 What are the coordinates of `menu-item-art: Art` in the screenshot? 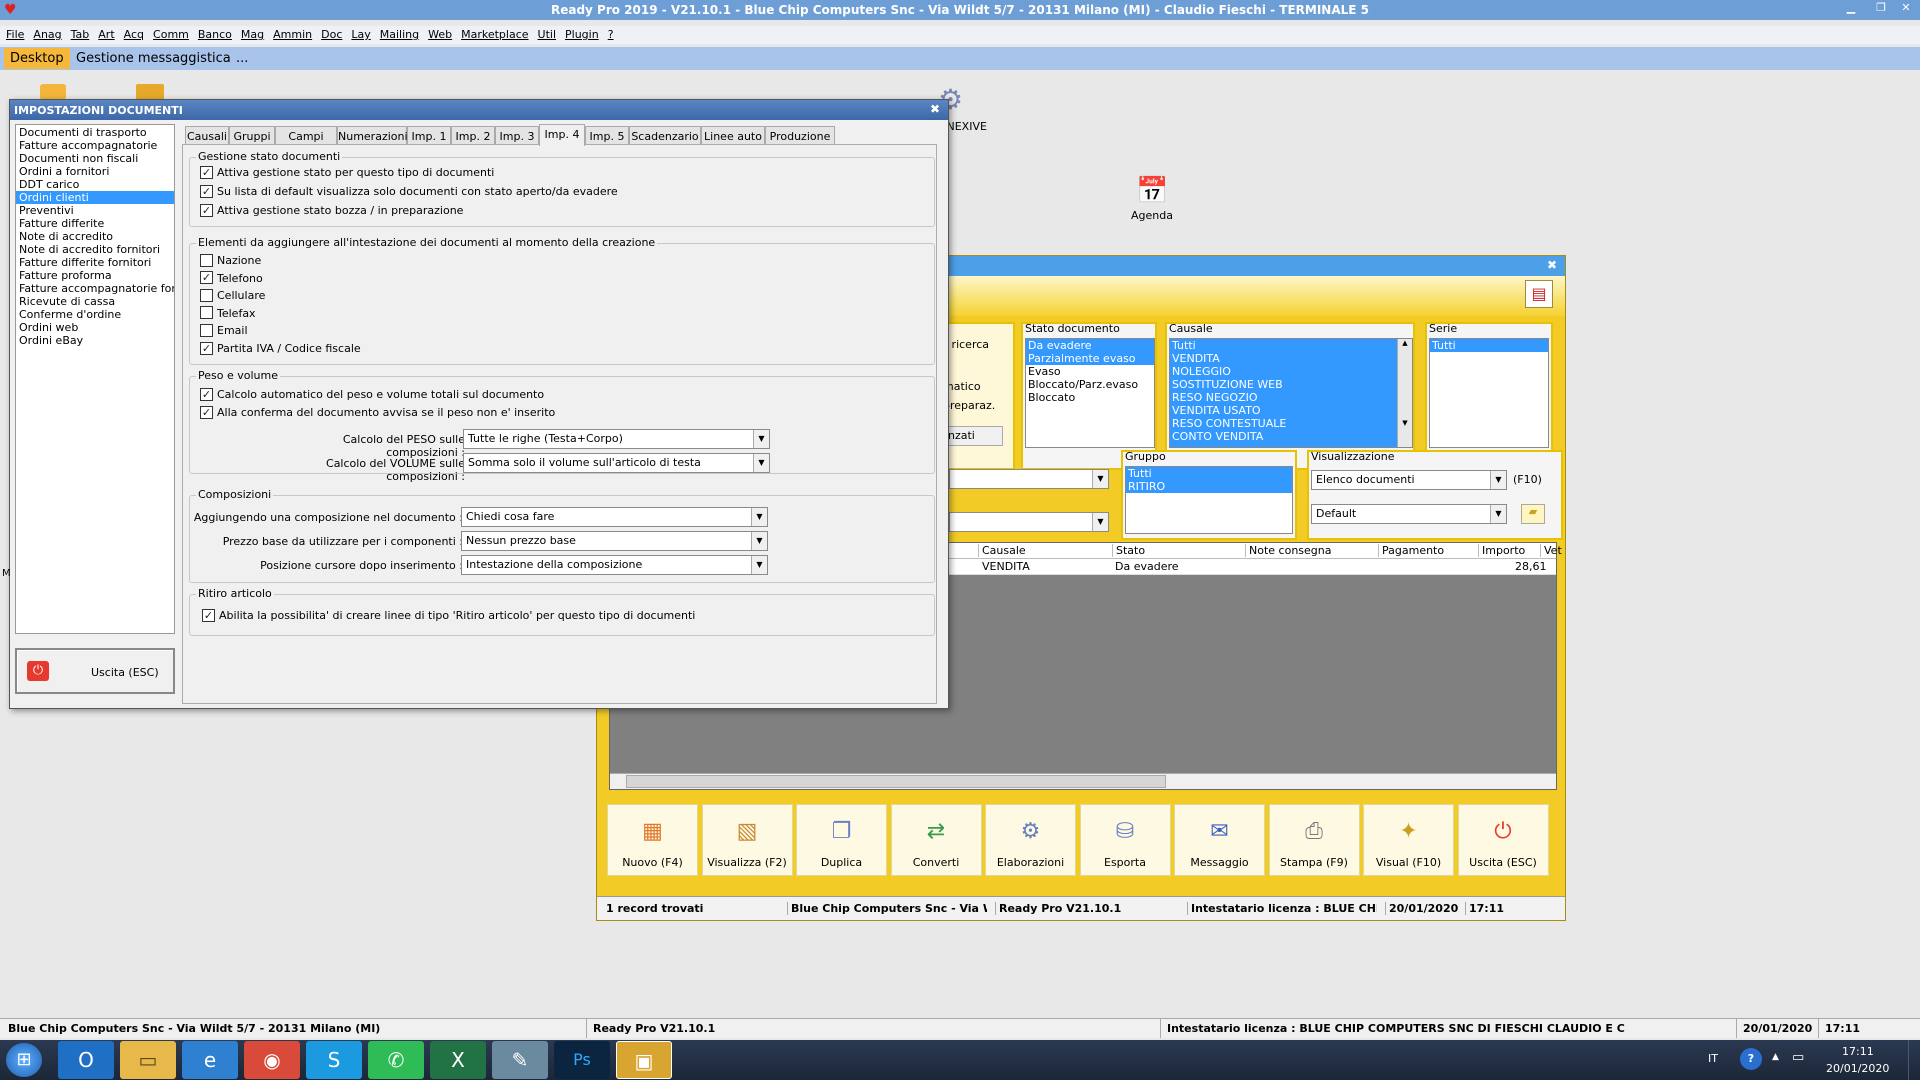 It's located at (106, 34).